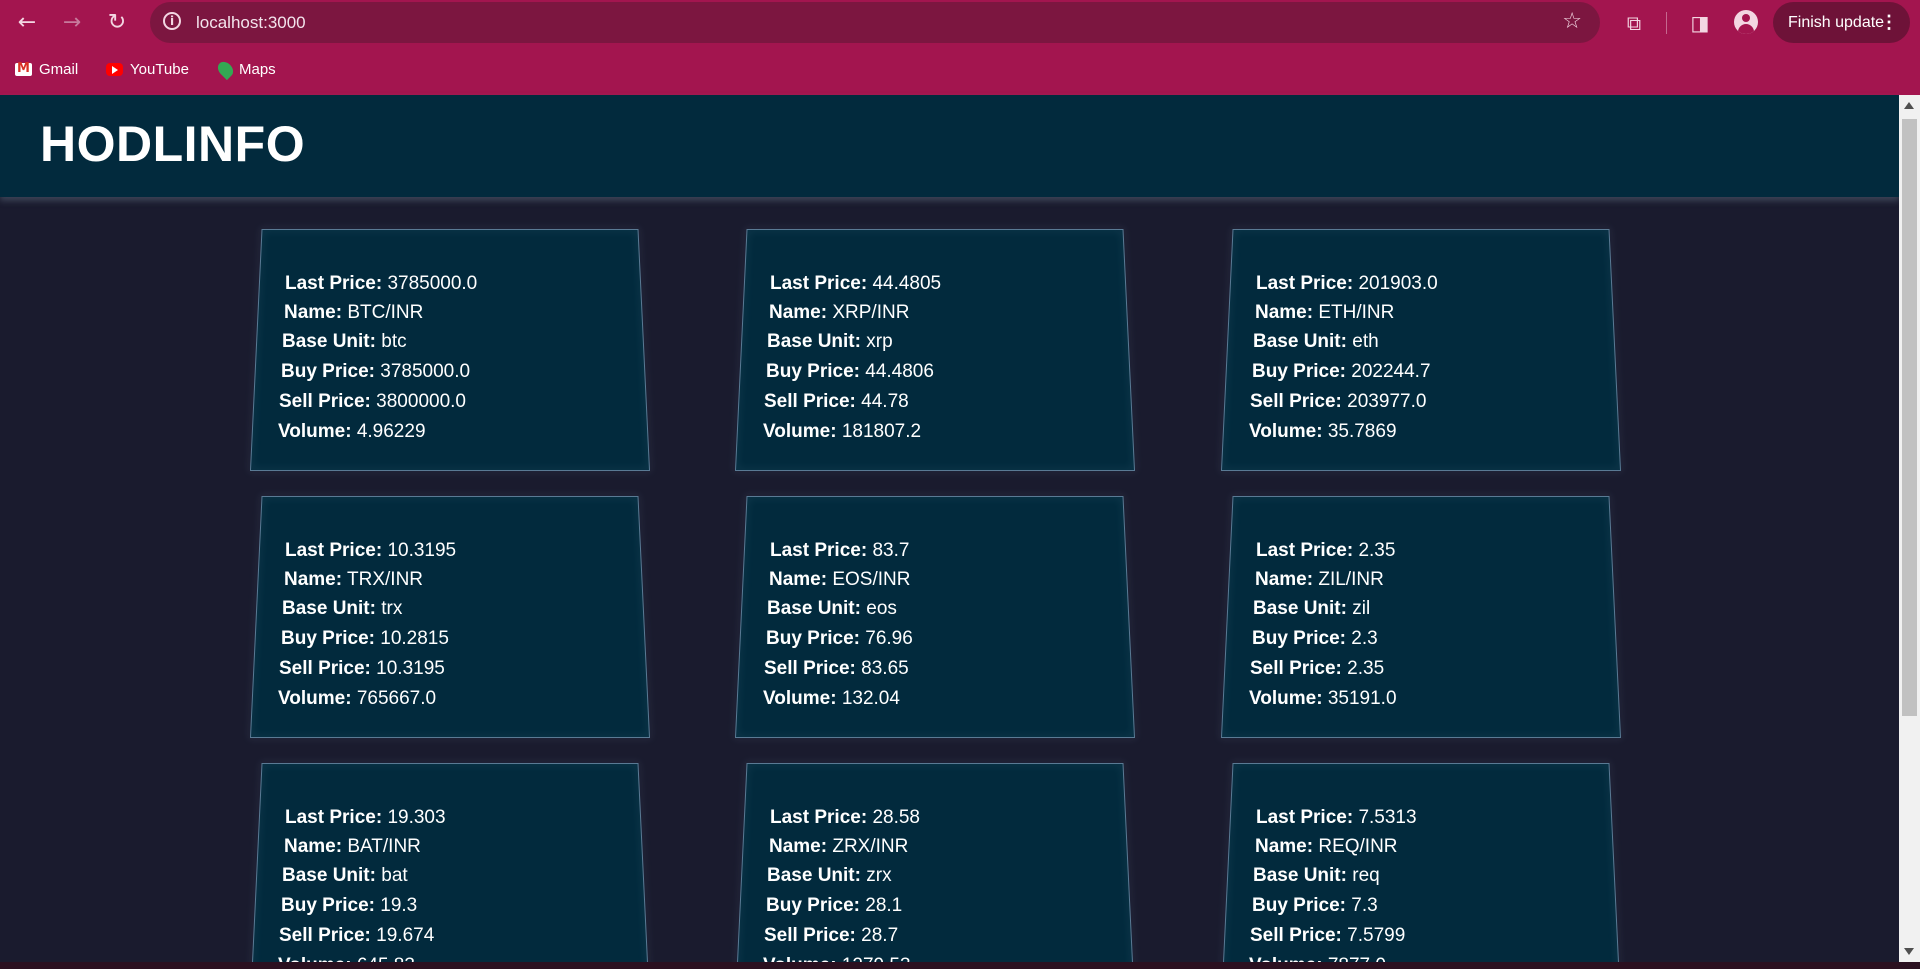  I want to click on menu-dots-icon: ⋮, so click(1889, 22).